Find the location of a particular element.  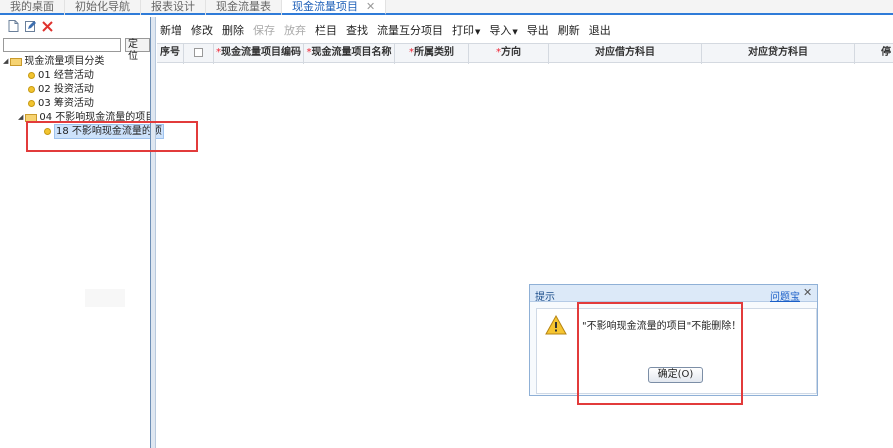

new-icon is located at coordinates (13, 26).